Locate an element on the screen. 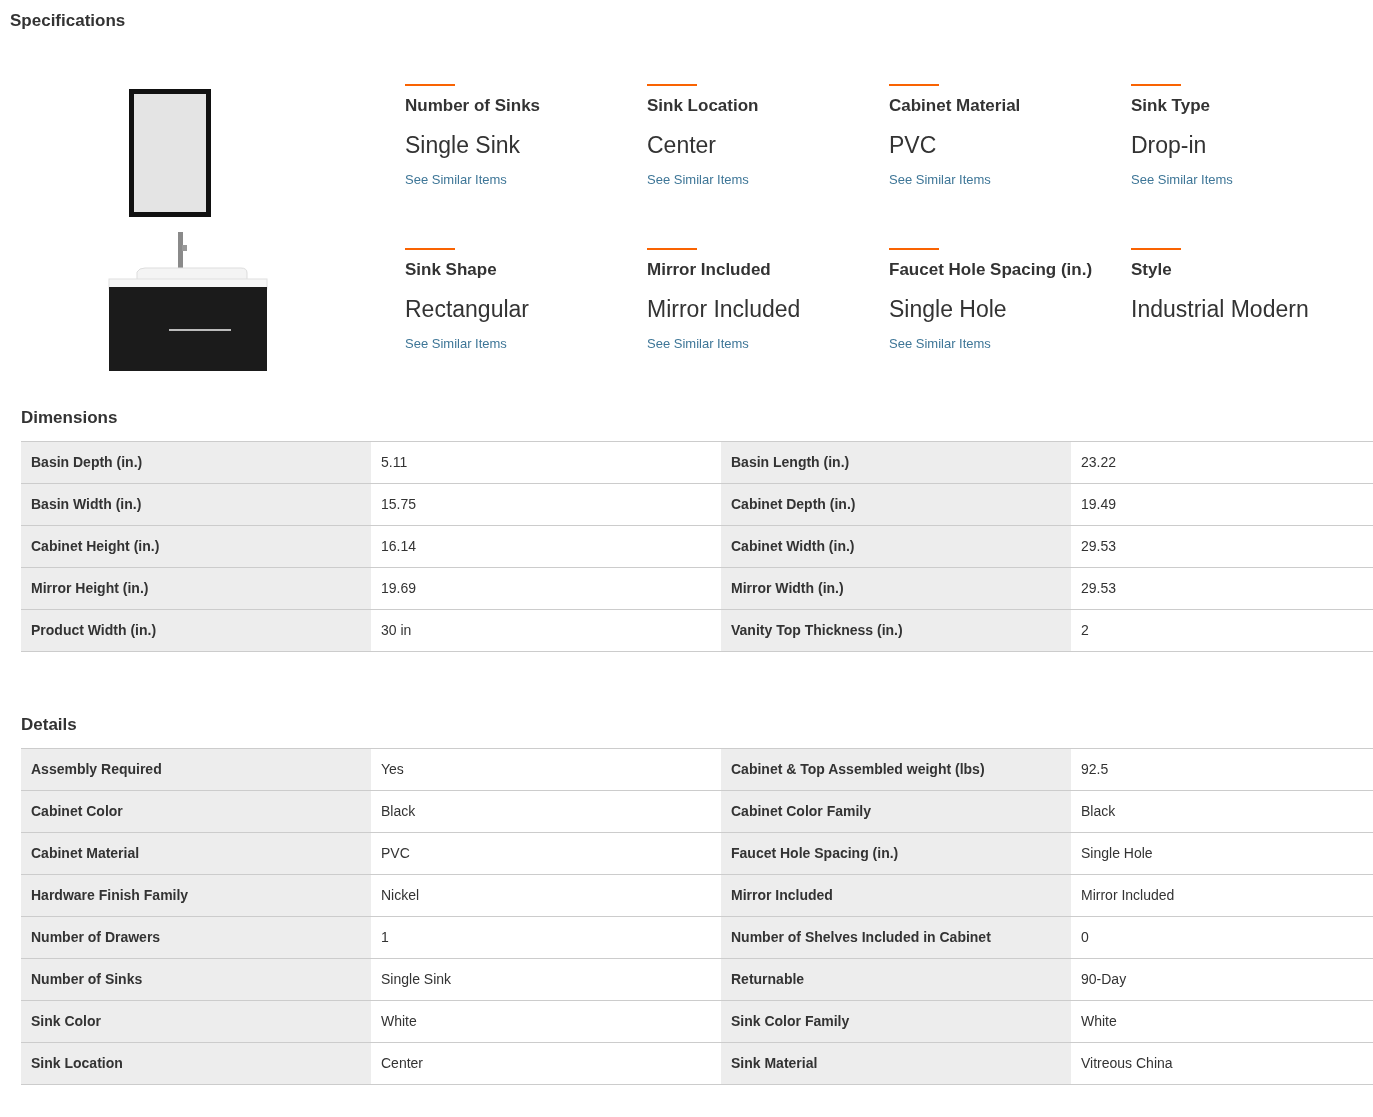 The width and height of the screenshot is (1373, 1117). spec-name-cell: Returnable is located at coordinates (896, 979).